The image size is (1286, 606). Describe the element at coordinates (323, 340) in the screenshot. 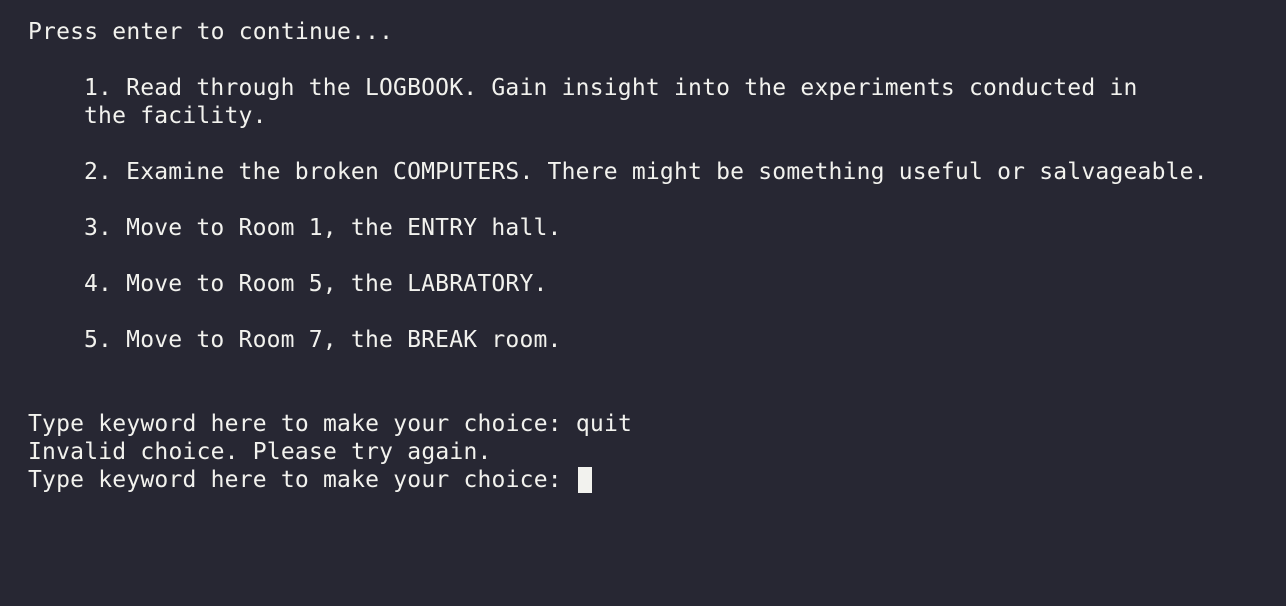

I see `option-5: 5. Move to Room 7, the BREAK room.` at that location.